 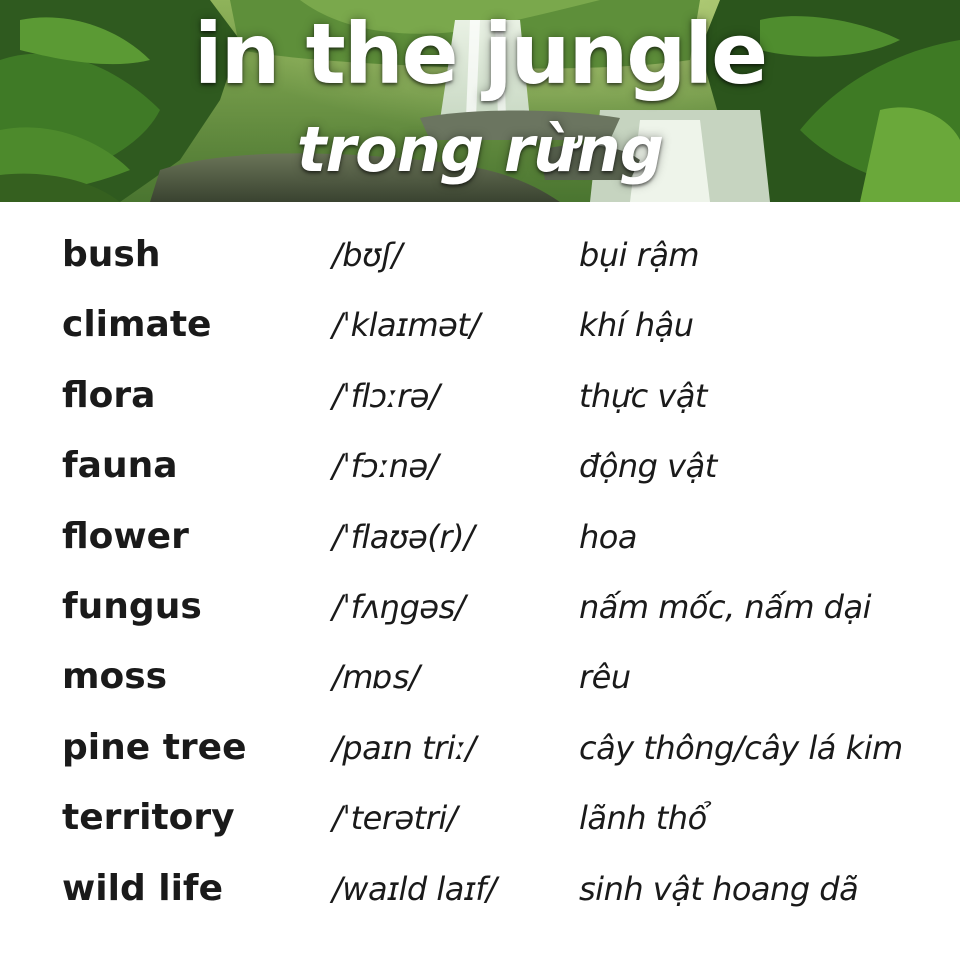 What do you see at coordinates (406, 325) in the screenshot?
I see `vocab-ipa: /ˈklaɪmət/` at bounding box center [406, 325].